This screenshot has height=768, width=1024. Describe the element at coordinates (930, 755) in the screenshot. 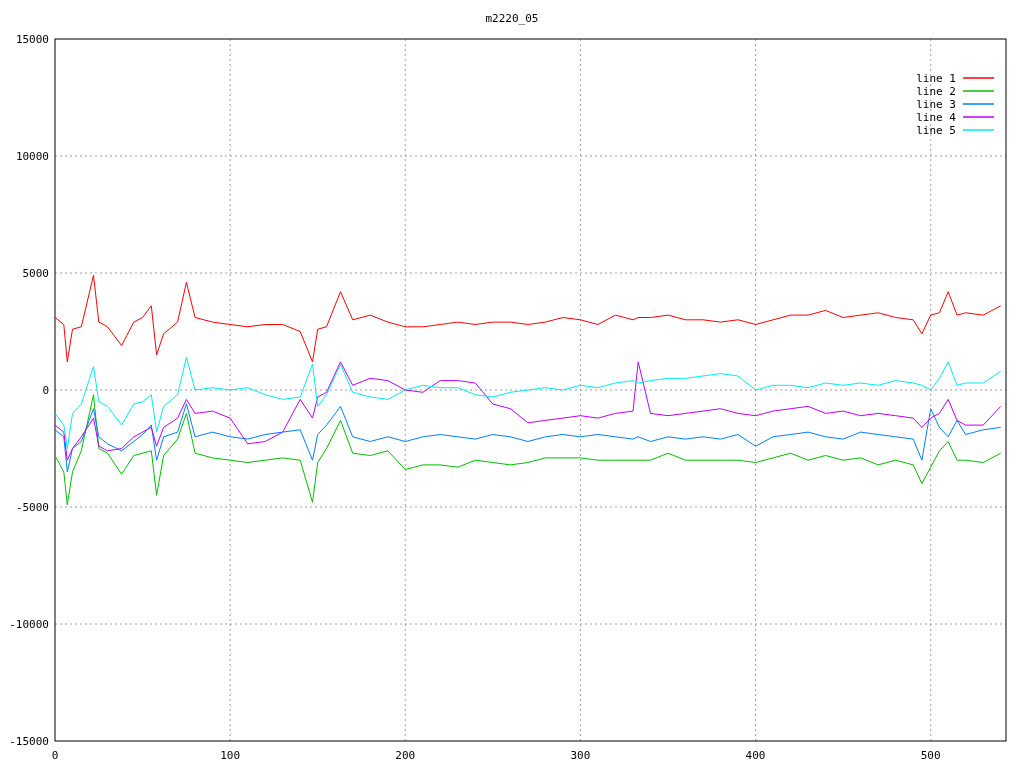

I see `x-tick-label: 500` at that location.